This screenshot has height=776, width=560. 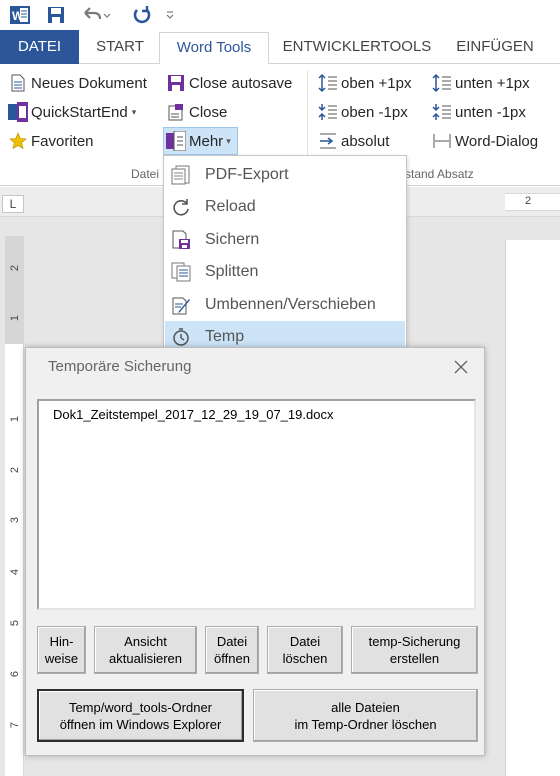 I want to click on reload-icon, so click(x=181, y=207).